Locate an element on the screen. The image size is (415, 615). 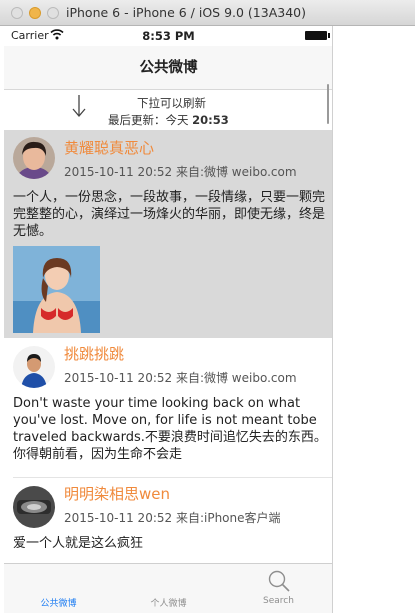
minimize-window-button is located at coordinates (35, 13).